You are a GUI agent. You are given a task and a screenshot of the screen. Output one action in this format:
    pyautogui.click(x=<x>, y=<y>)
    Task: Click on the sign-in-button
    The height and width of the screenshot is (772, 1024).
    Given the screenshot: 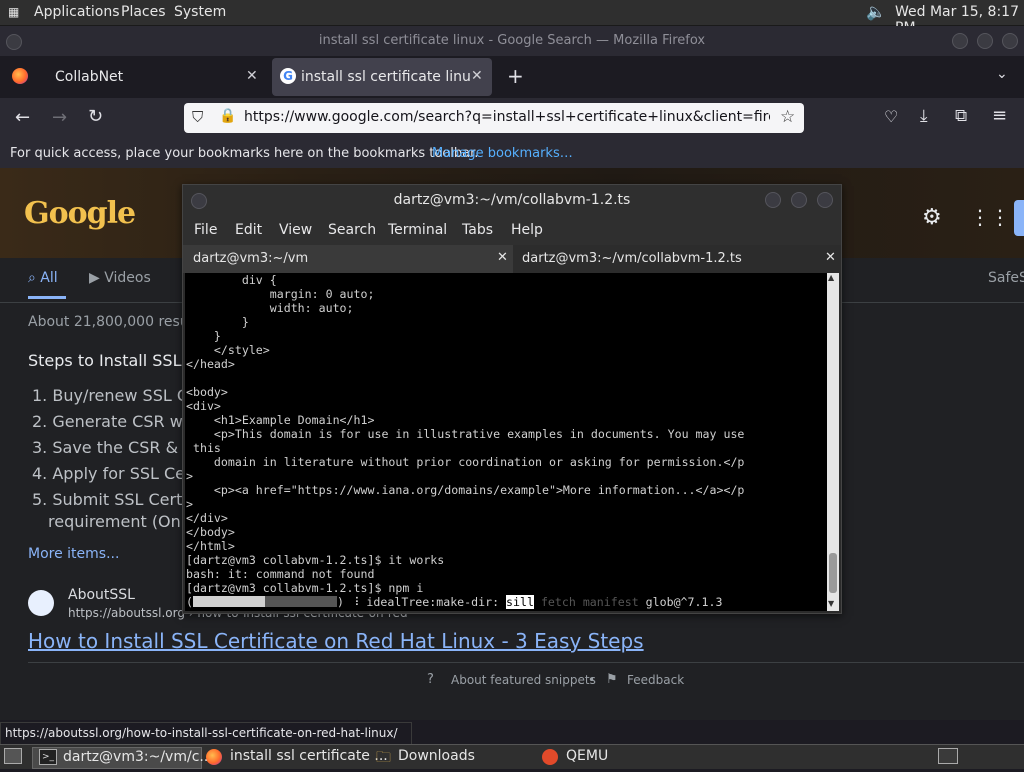 What is the action you would take?
    pyautogui.click(x=1019, y=218)
    